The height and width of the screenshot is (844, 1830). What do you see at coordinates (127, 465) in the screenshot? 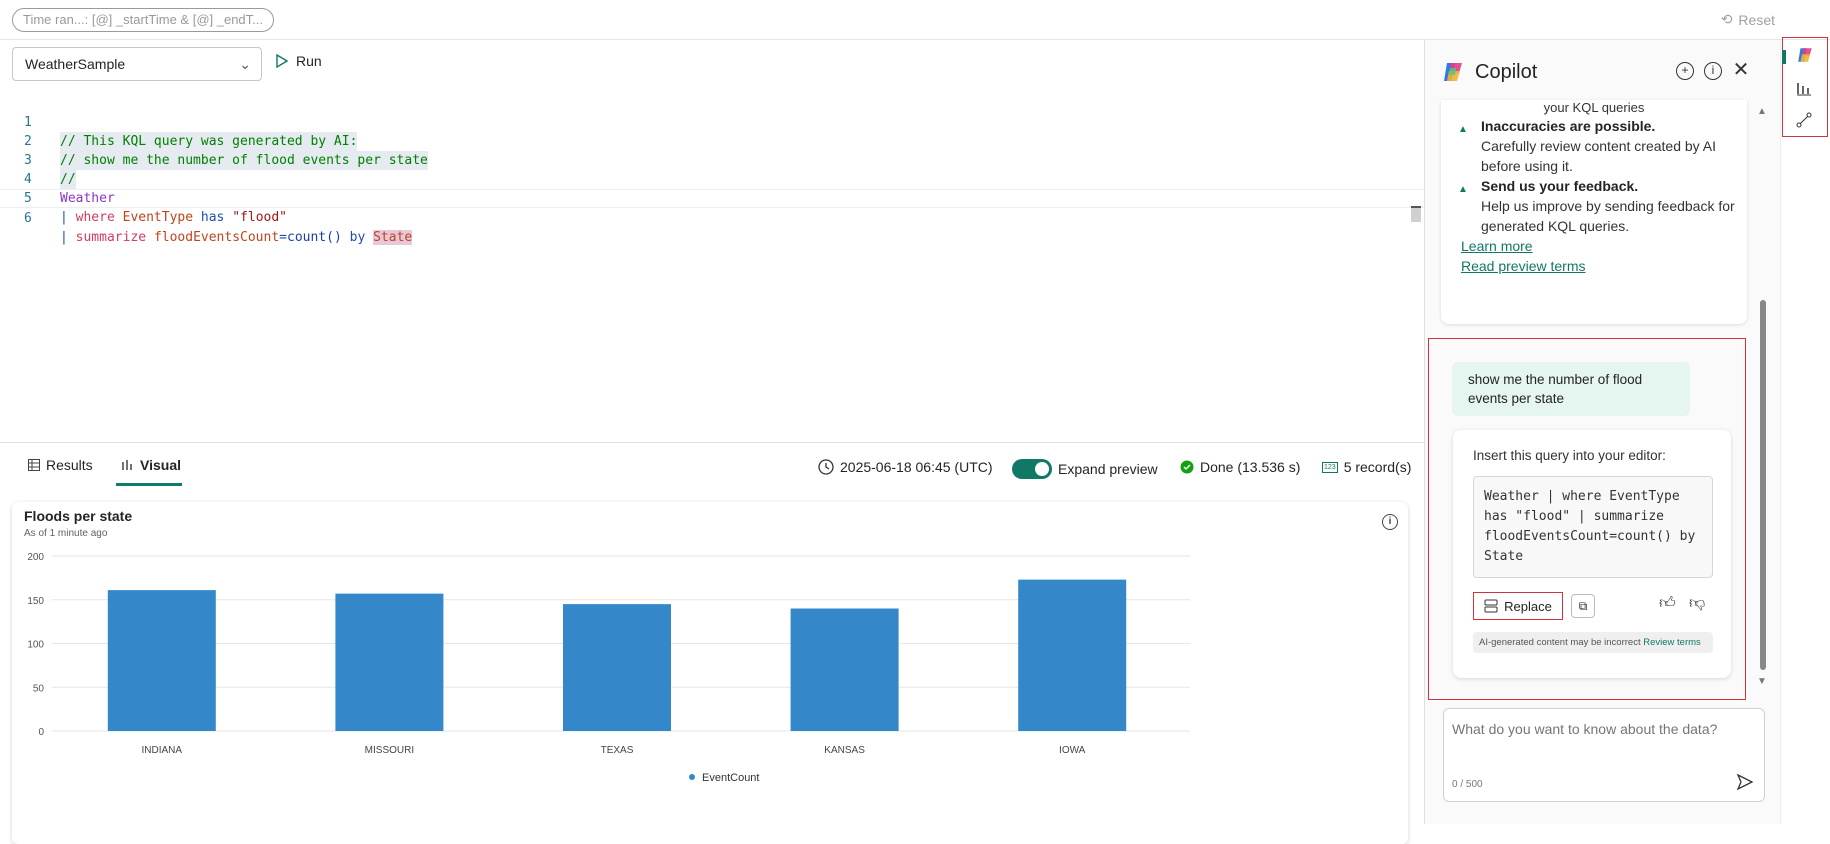
I see `chart-icon` at bounding box center [127, 465].